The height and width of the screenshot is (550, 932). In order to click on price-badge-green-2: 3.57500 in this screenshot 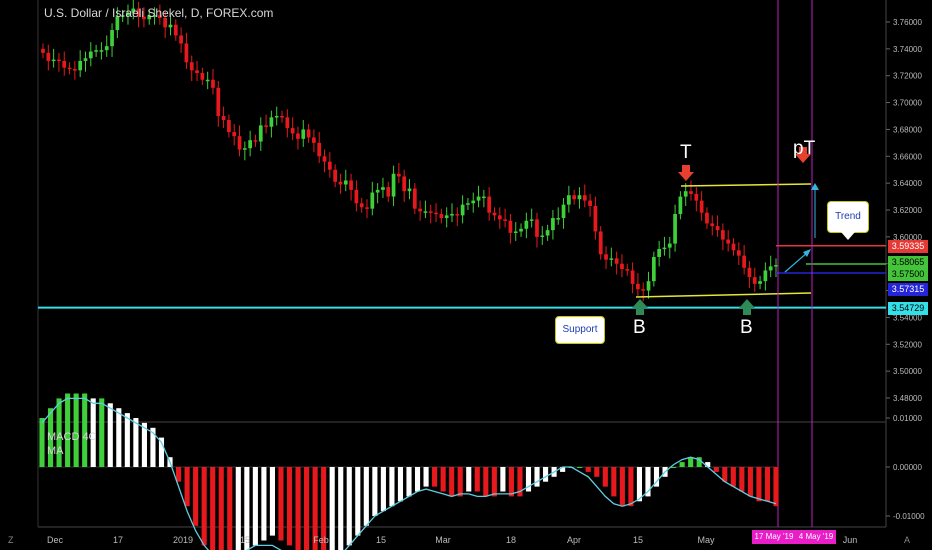, I will do `click(908, 274)`.